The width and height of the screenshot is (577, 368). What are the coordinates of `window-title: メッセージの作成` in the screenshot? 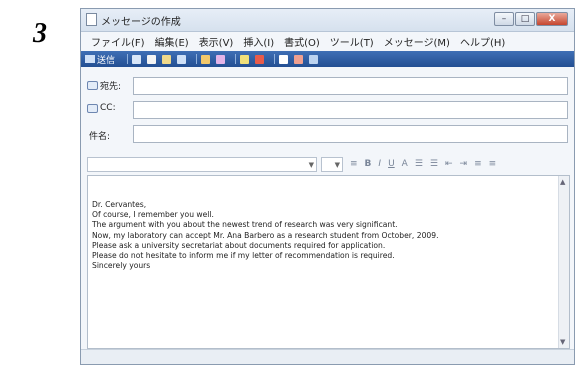 It's located at (141, 22).